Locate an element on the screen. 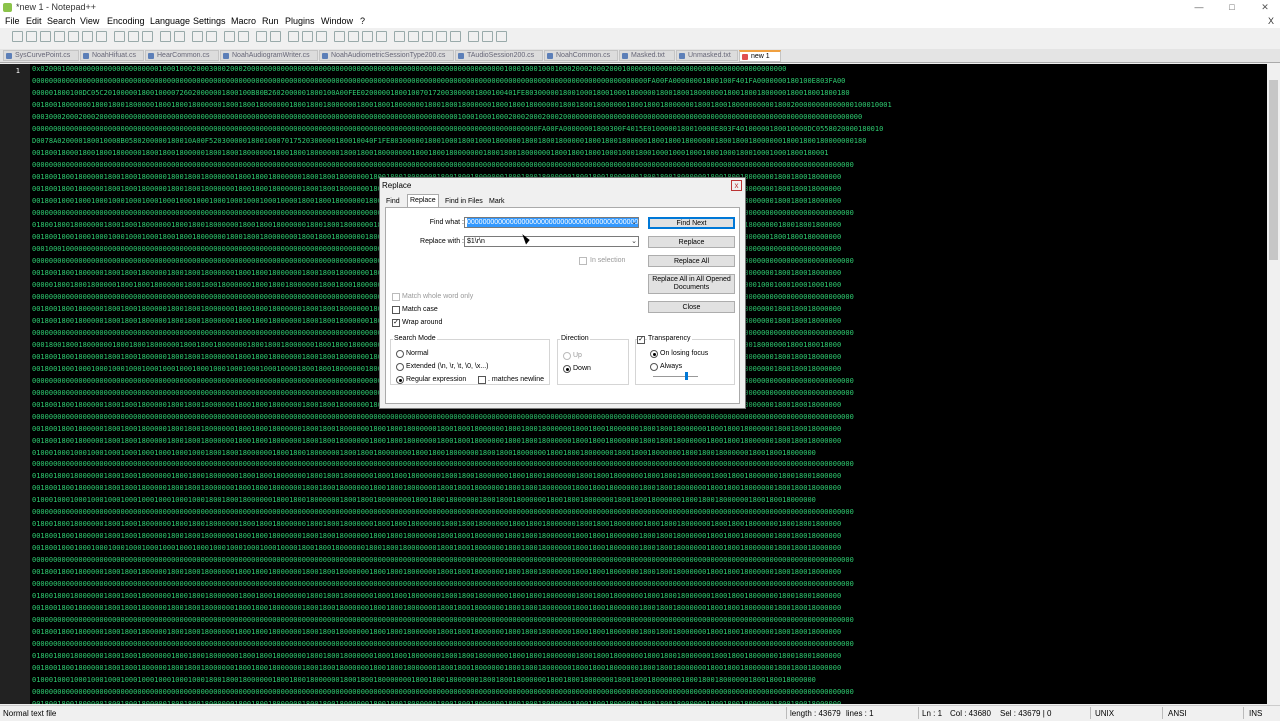  tab-new-1: new 1 is located at coordinates (760, 56).